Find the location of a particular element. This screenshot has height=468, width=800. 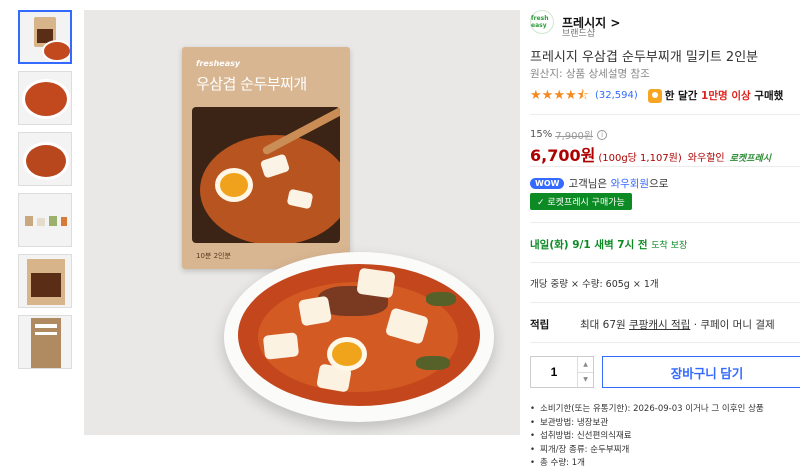

pouch-info: 10분 2인분 is located at coordinates (213, 256).